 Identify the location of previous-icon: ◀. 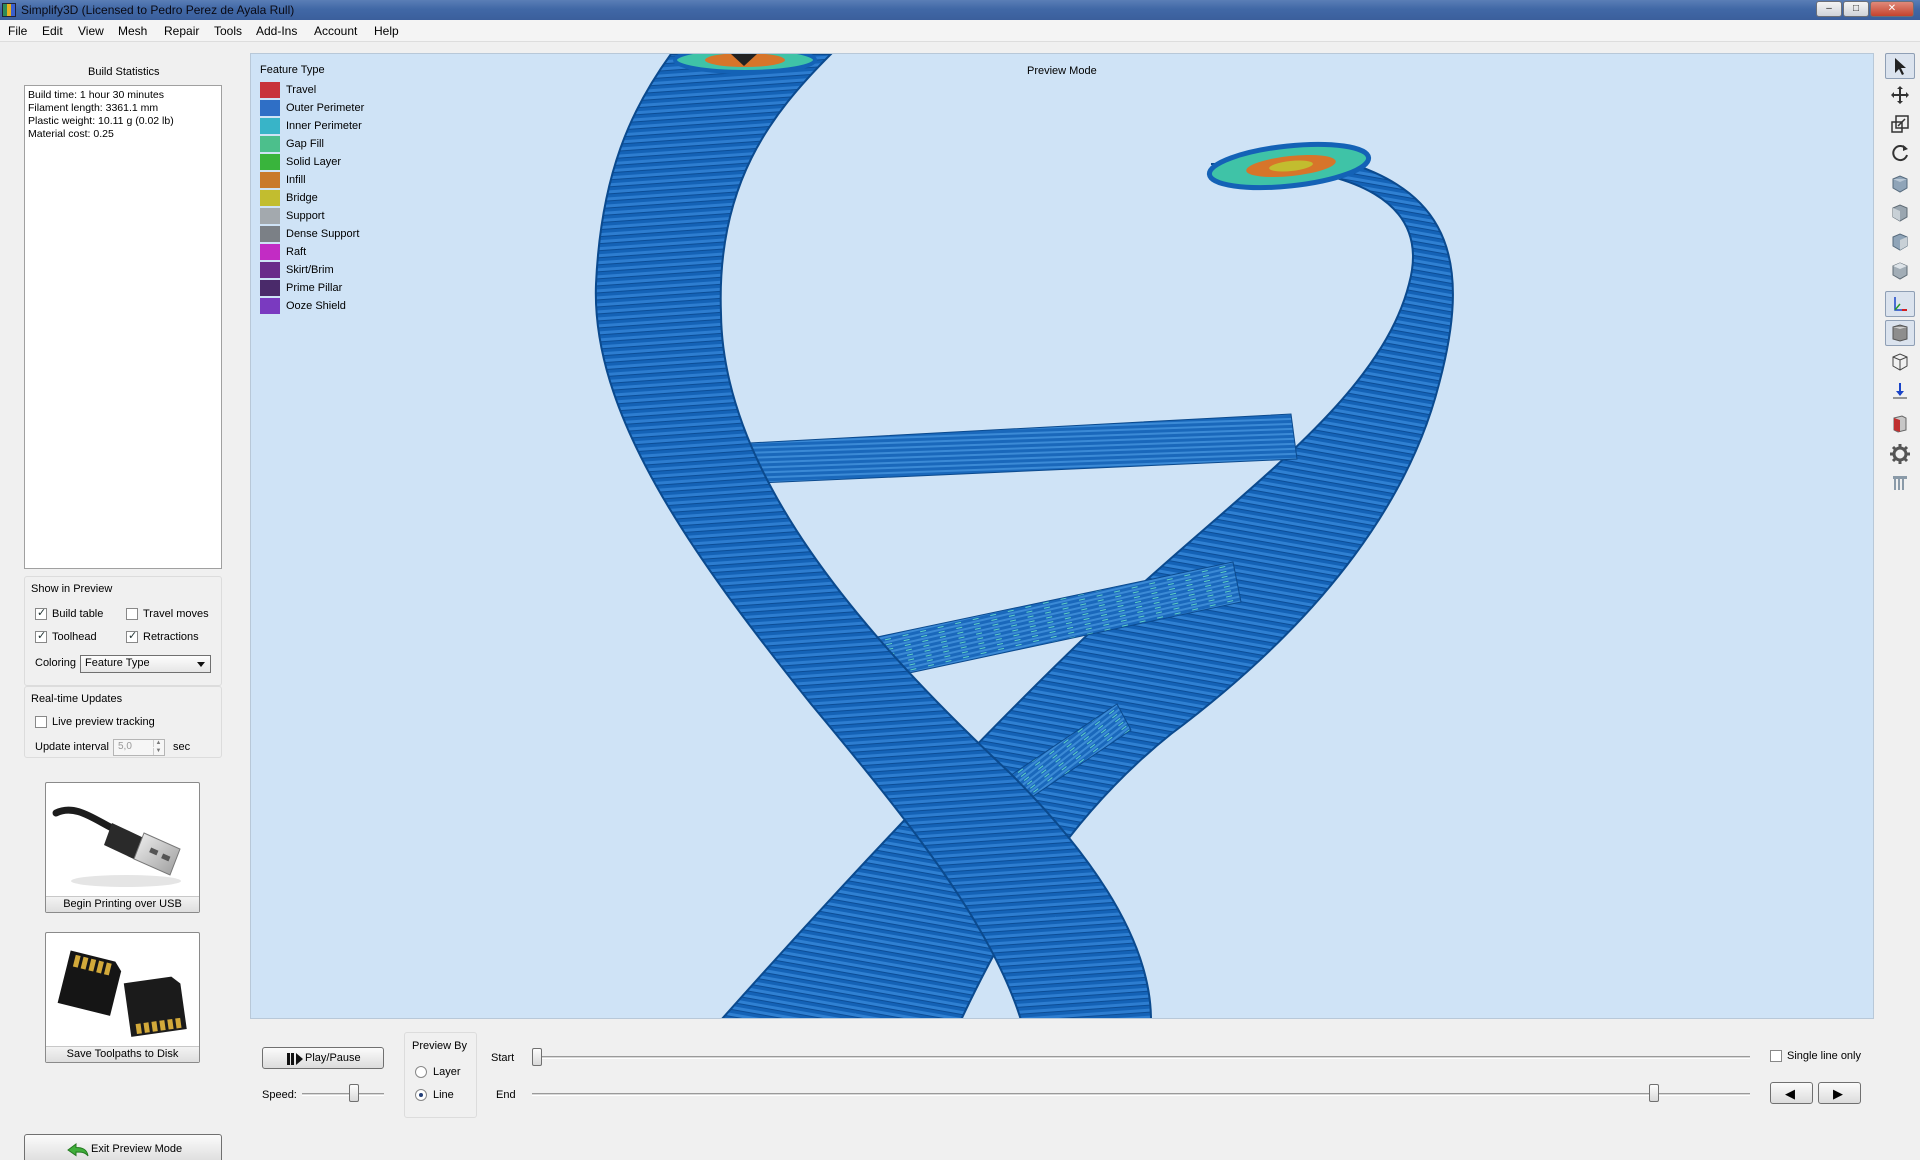
(1790, 1093).